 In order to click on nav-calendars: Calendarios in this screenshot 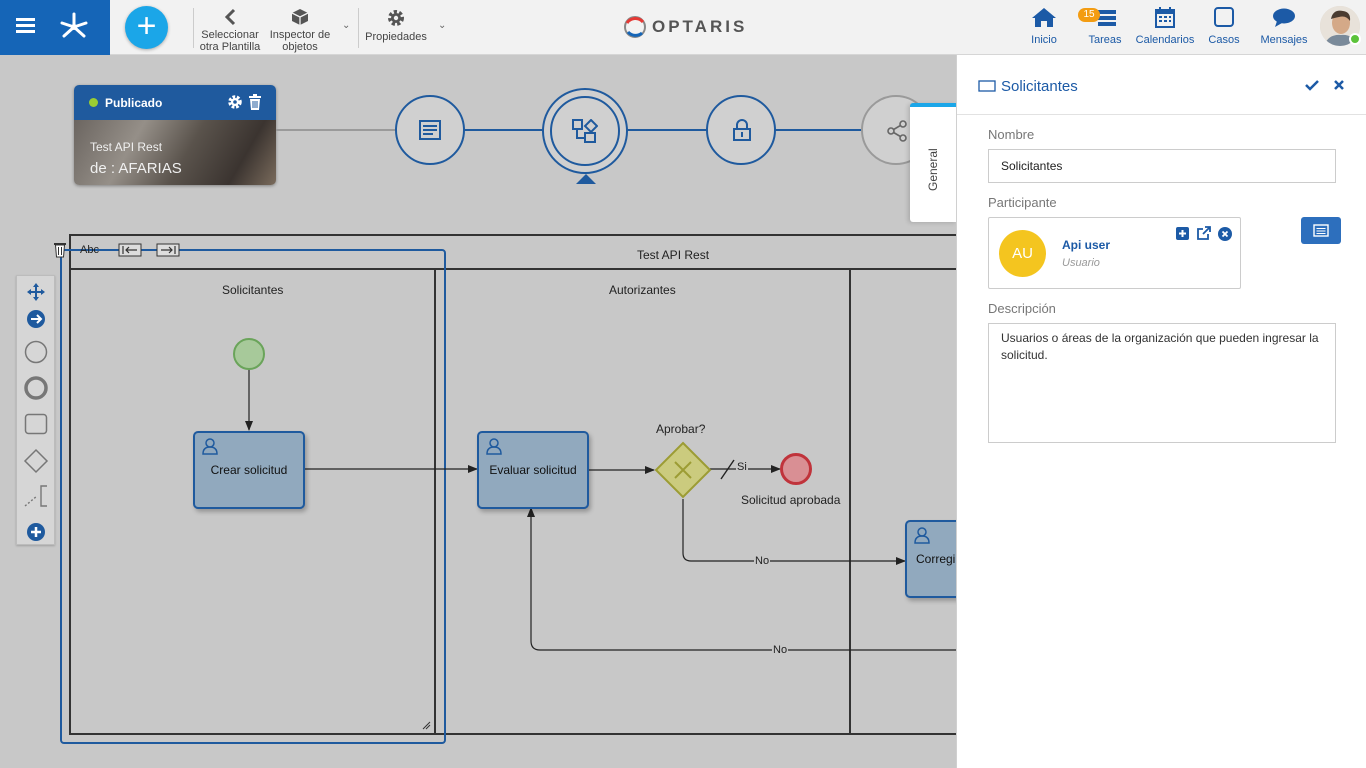, I will do `click(1165, 26)`.